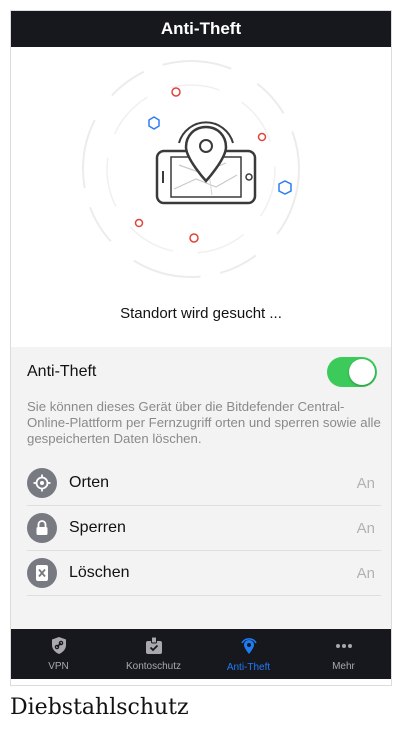 The height and width of the screenshot is (736, 394). What do you see at coordinates (202, 372) in the screenshot?
I see `anti-theft-toggle-row: Anti-Theft` at bounding box center [202, 372].